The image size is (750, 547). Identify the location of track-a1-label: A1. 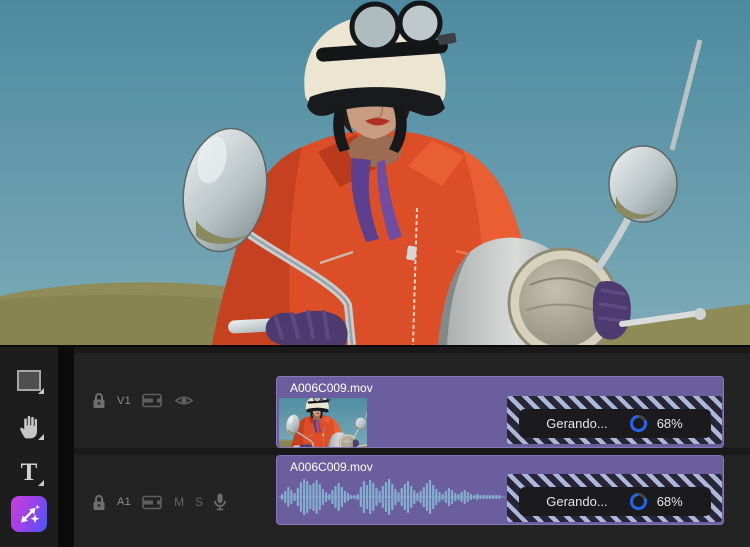
(124, 502).